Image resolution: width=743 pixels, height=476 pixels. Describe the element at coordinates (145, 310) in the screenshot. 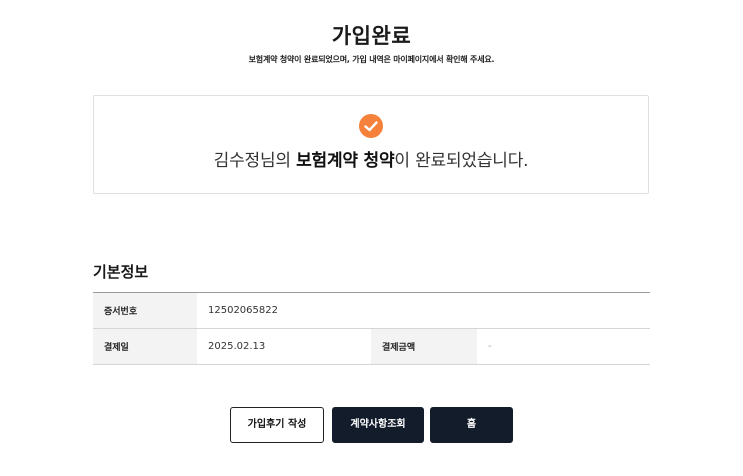

I see `label-policy-number: 증서번호` at that location.